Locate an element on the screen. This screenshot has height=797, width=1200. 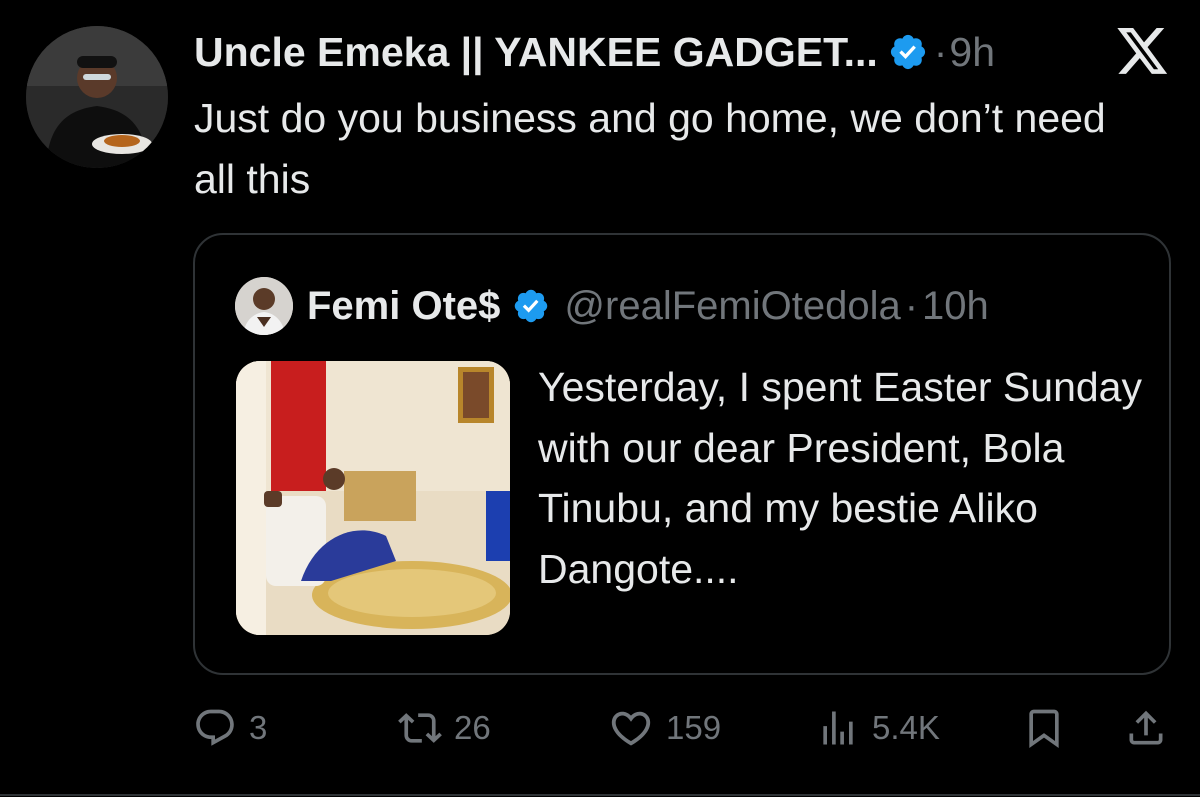
x-logo-icon is located at coordinates (1143, 52).